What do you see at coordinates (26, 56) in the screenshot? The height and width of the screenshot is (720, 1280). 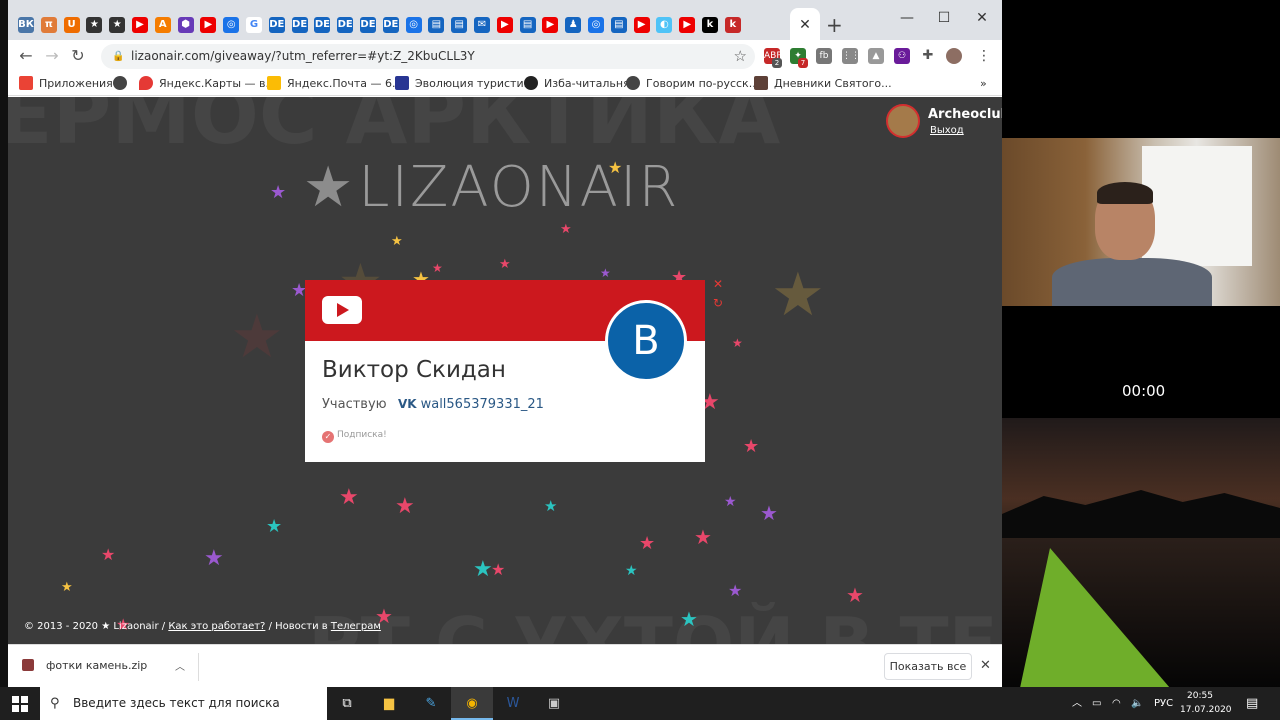 I see `back-icon: ←` at bounding box center [26, 56].